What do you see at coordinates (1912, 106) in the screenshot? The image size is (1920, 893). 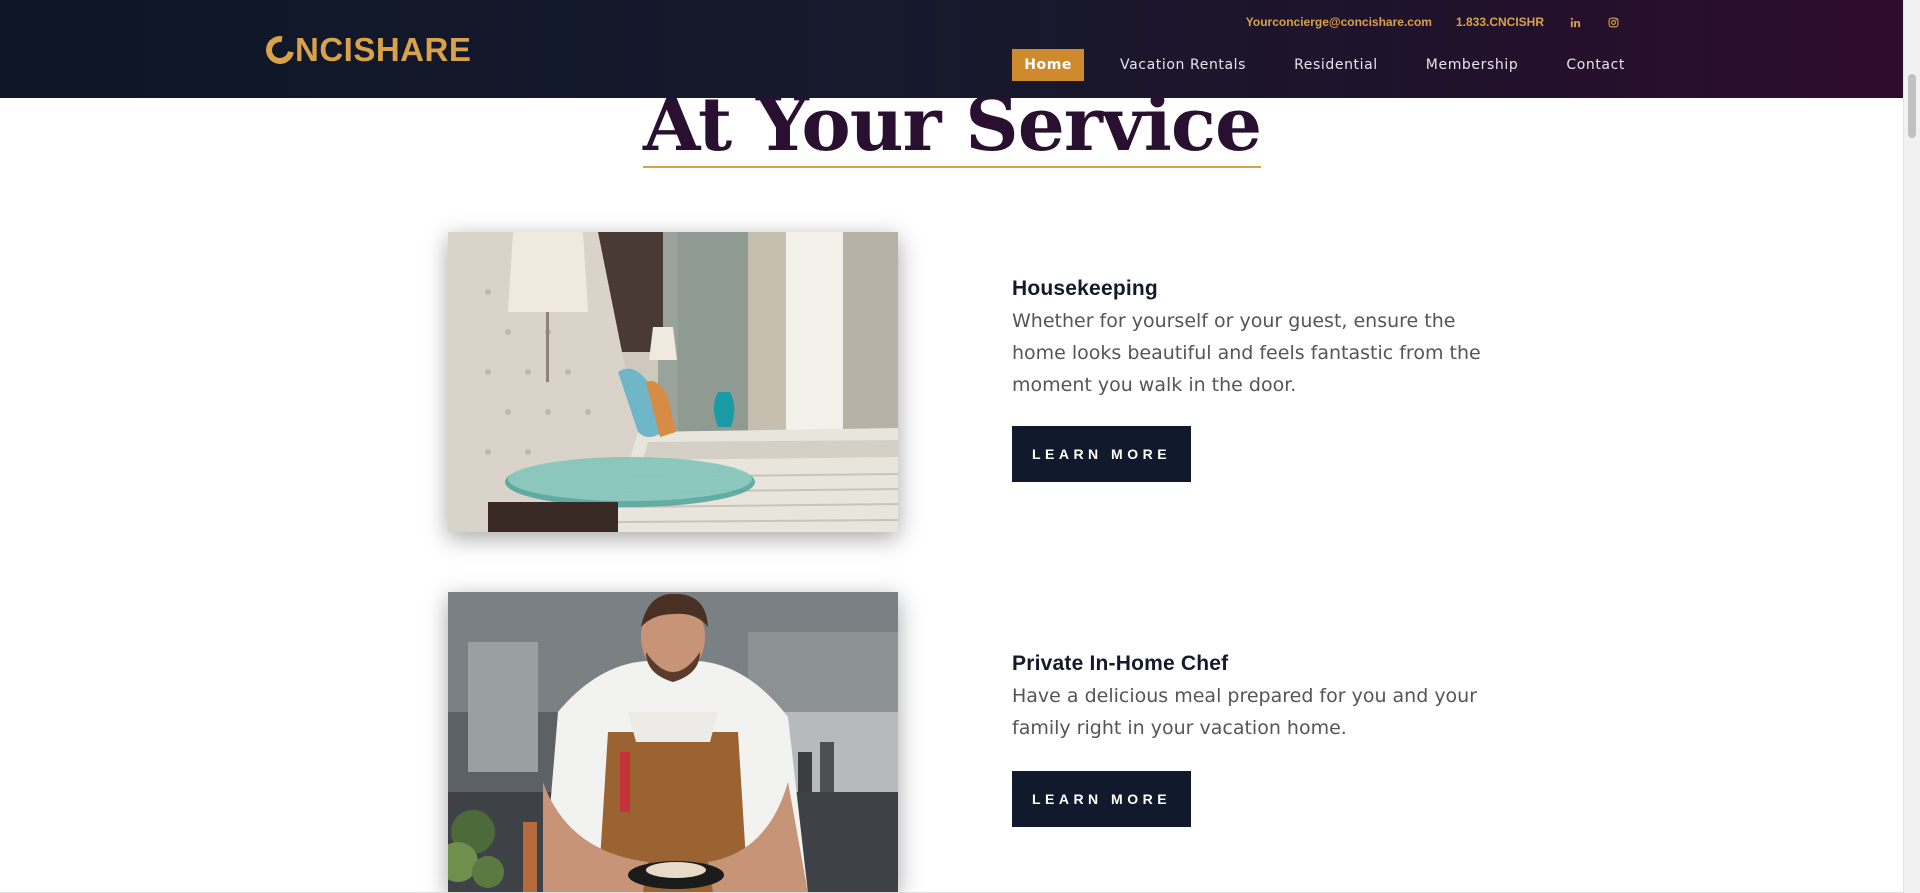 I see `scrollbar-thumb` at bounding box center [1912, 106].